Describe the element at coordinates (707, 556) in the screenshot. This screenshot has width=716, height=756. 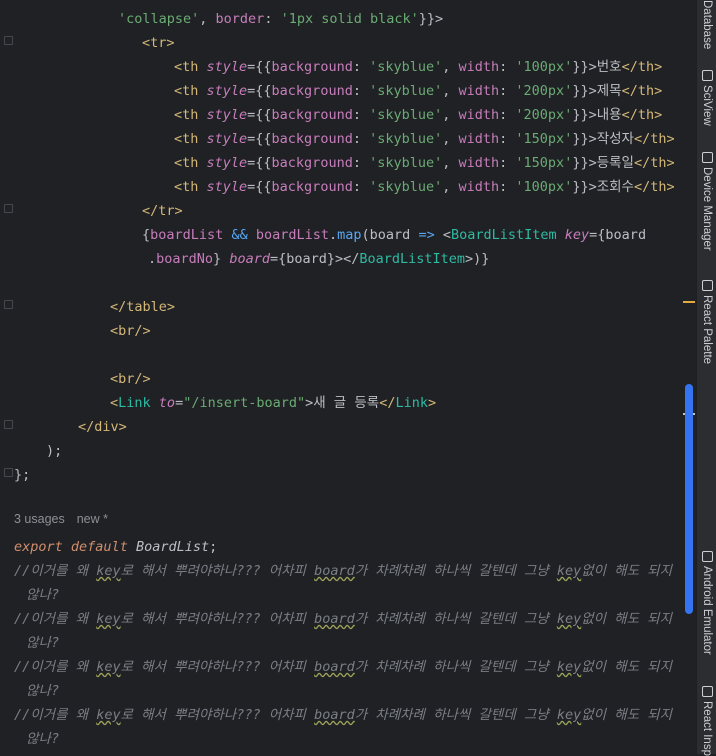
I see `android-emulator-icon` at that location.